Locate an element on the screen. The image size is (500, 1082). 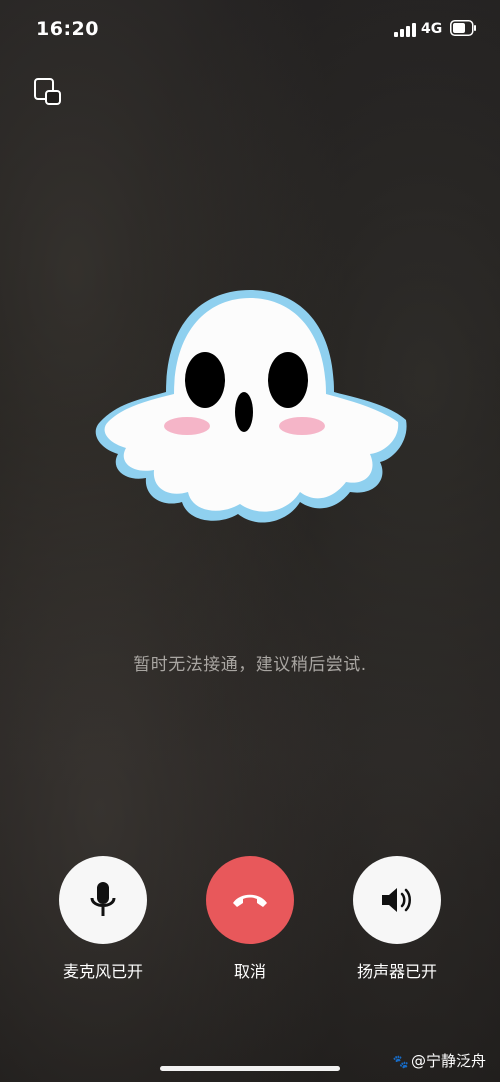
watermark: 🐾 @宁静泛舟 is located at coordinates (439, 1060).